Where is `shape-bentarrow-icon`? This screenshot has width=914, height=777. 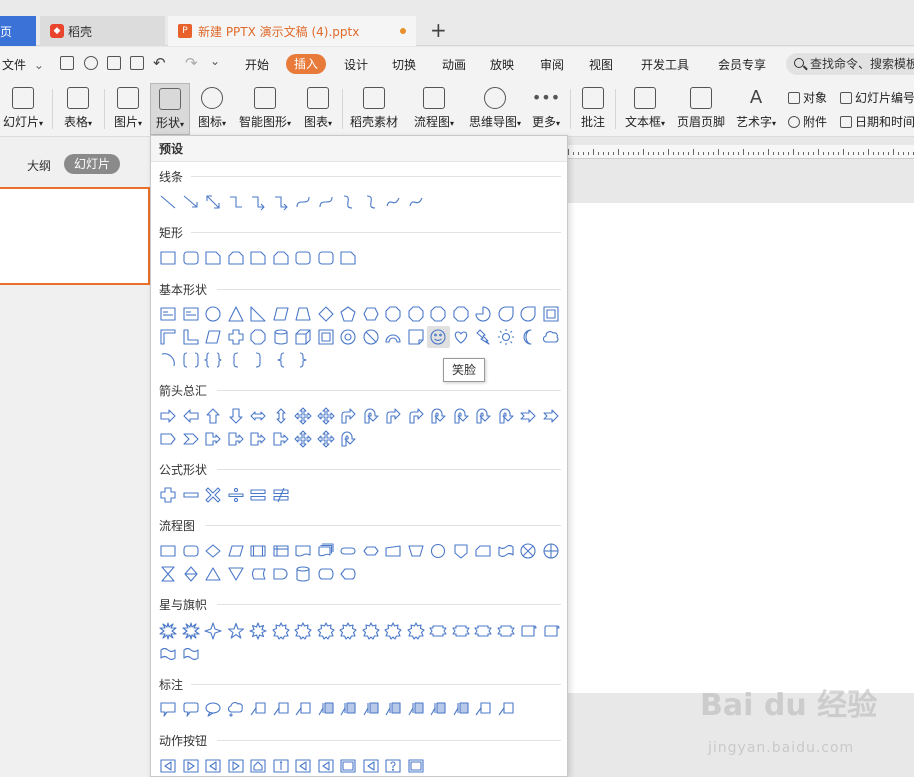
shape-bentarrow-icon is located at coordinates (348, 416).